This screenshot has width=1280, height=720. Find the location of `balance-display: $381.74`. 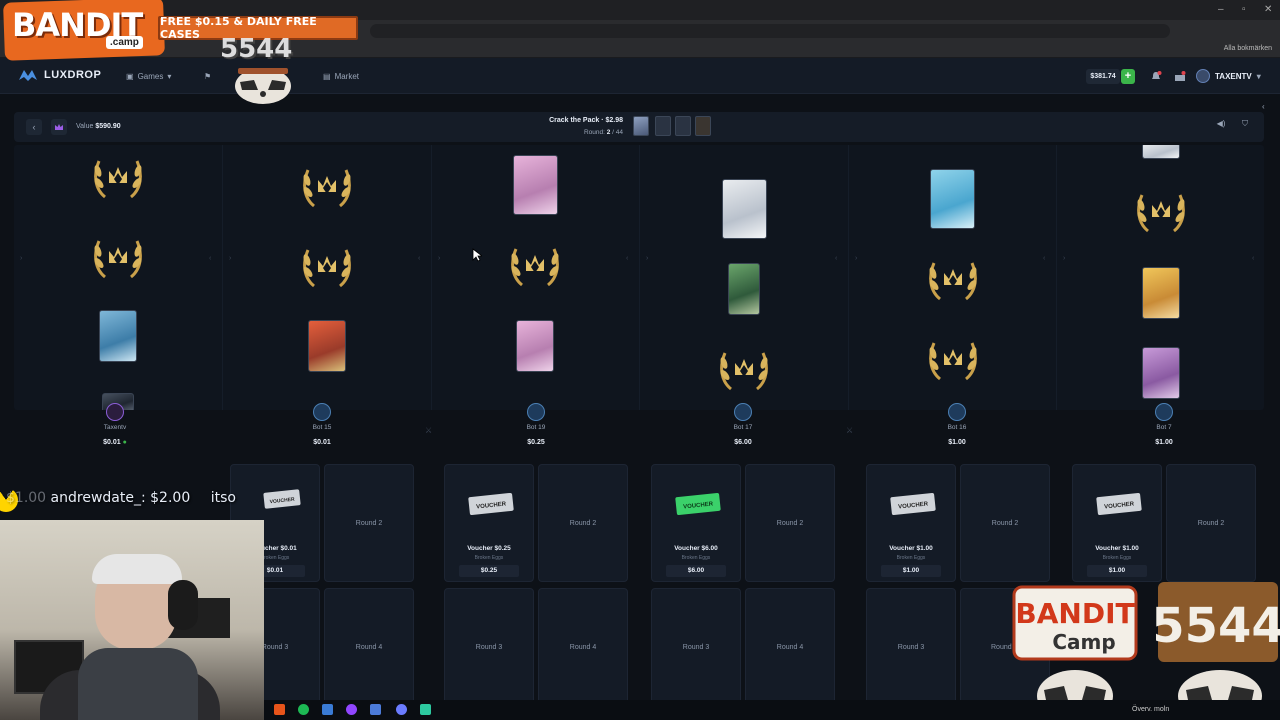

balance-display: $381.74 is located at coordinates (1103, 76).